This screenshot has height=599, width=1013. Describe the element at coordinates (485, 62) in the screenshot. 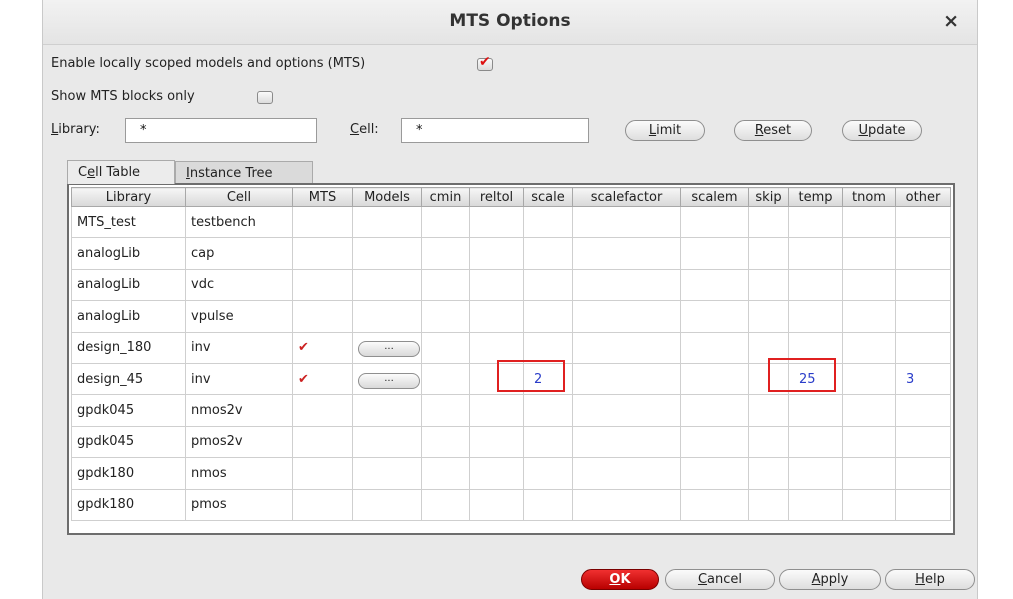

I see `enable-mts-checkbox: ✔` at that location.